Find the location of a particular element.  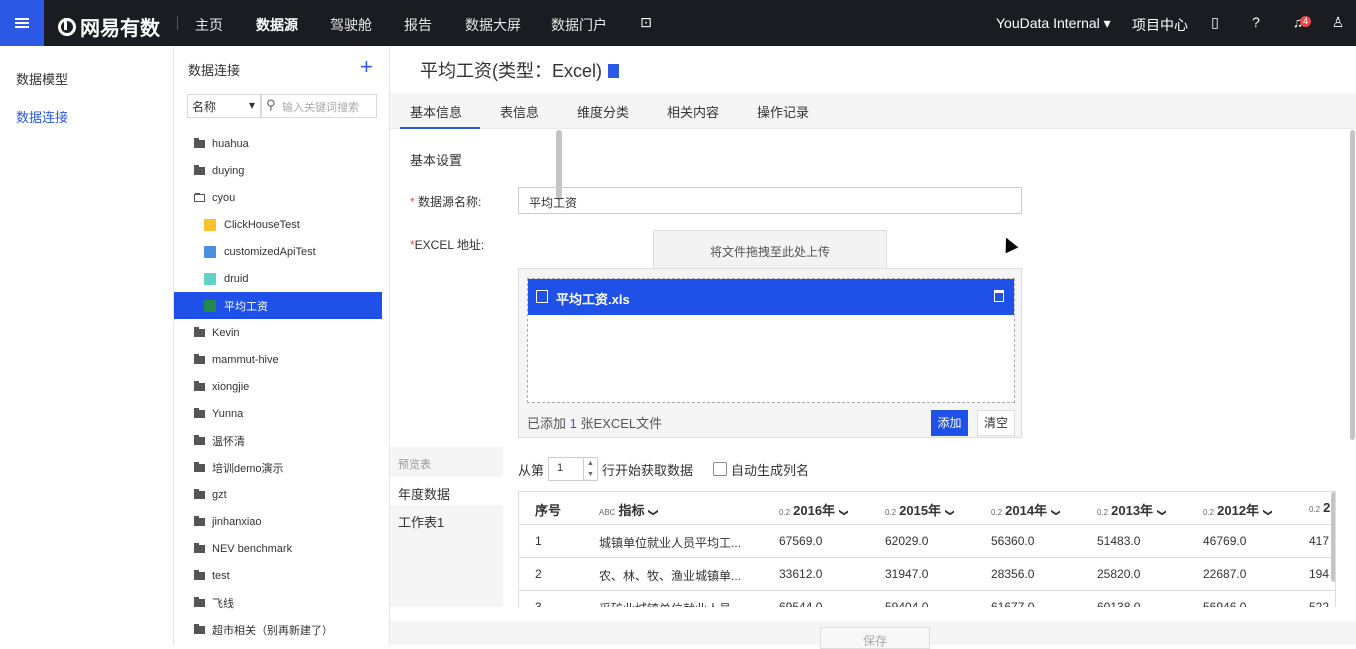

table-cell: 417 is located at coordinates (1319, 541).